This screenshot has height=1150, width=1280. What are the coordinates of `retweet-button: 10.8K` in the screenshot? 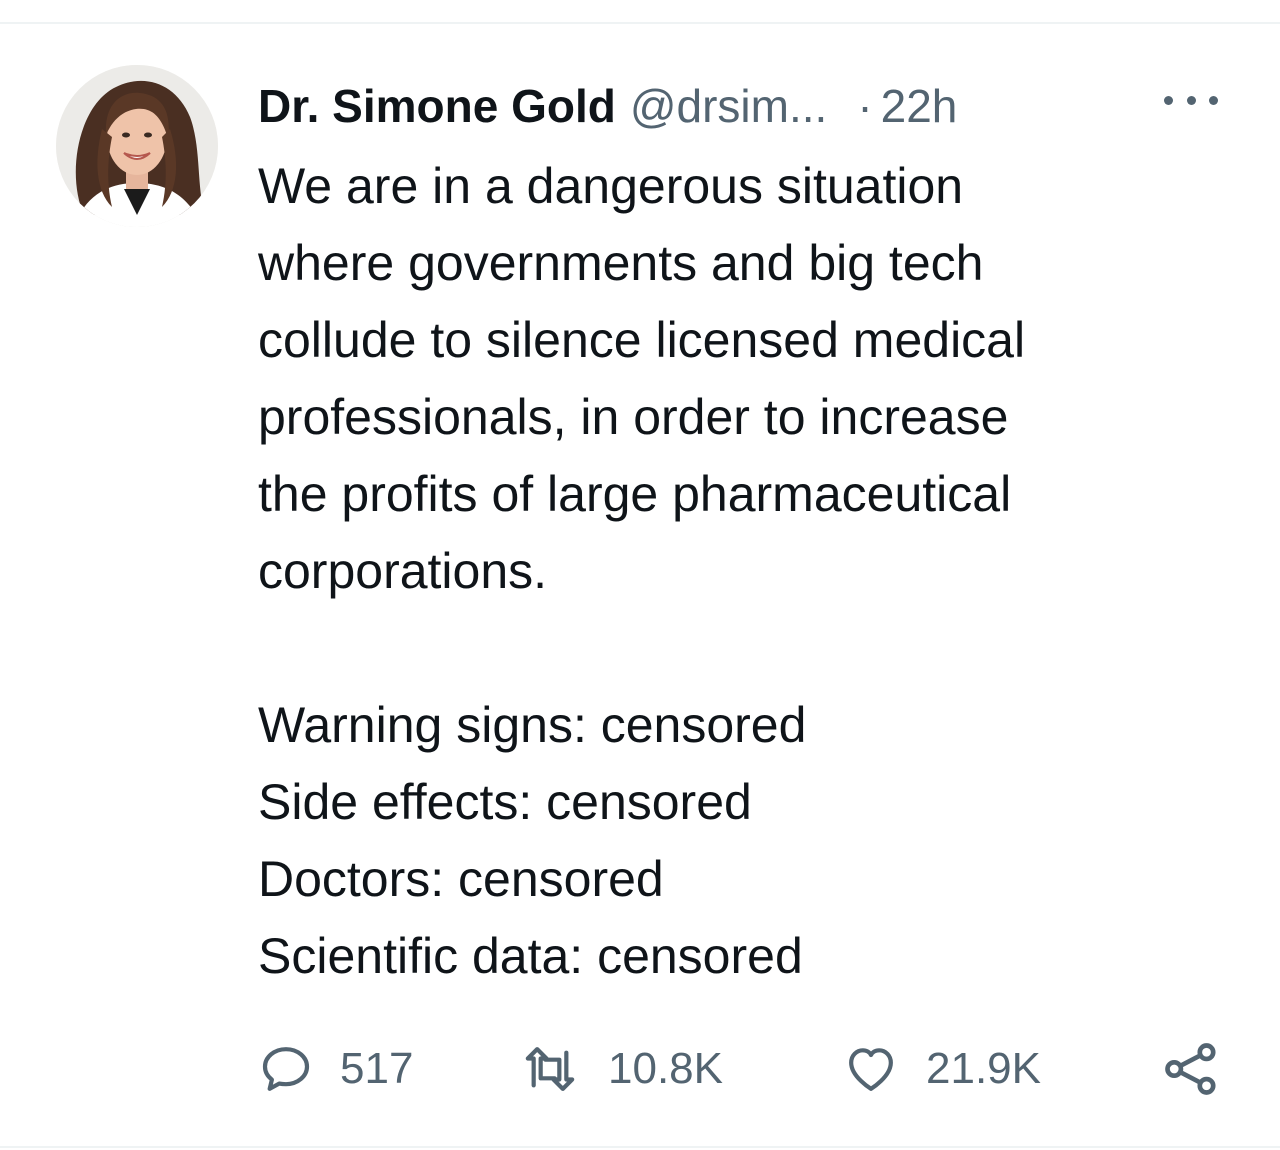 It's located at (620, 1069).